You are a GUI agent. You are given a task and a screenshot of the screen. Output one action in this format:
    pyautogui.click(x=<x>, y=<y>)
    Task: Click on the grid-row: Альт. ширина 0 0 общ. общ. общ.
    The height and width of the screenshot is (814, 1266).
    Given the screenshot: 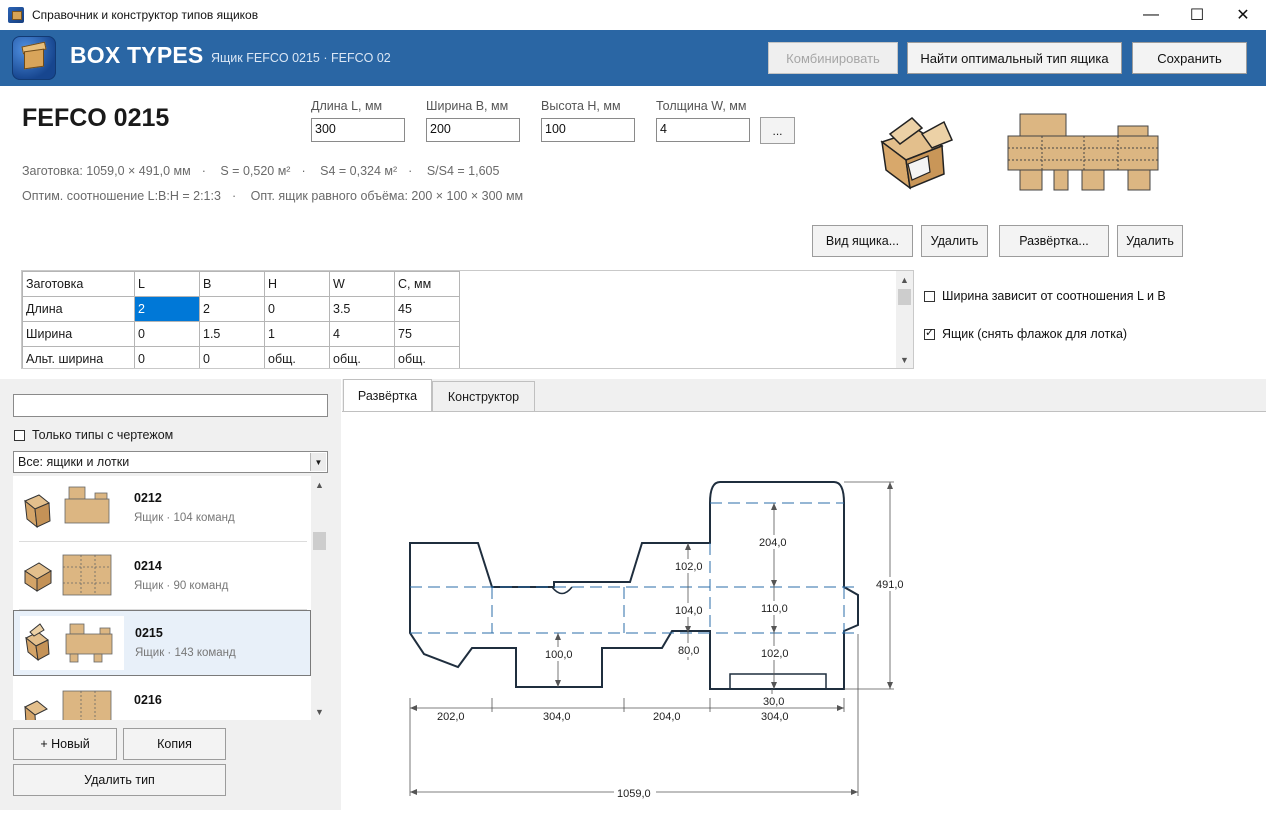 What is the action you would take?
    pyautogui.click(x=241, y=357)
    